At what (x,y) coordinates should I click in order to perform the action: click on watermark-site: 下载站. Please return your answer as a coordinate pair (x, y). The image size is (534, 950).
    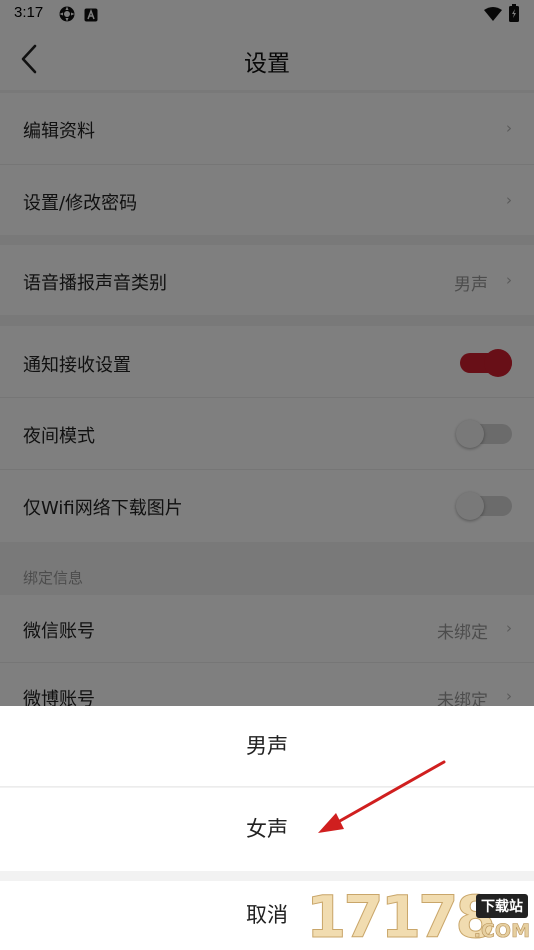
    Looking at the image, I should click on (502, 906).